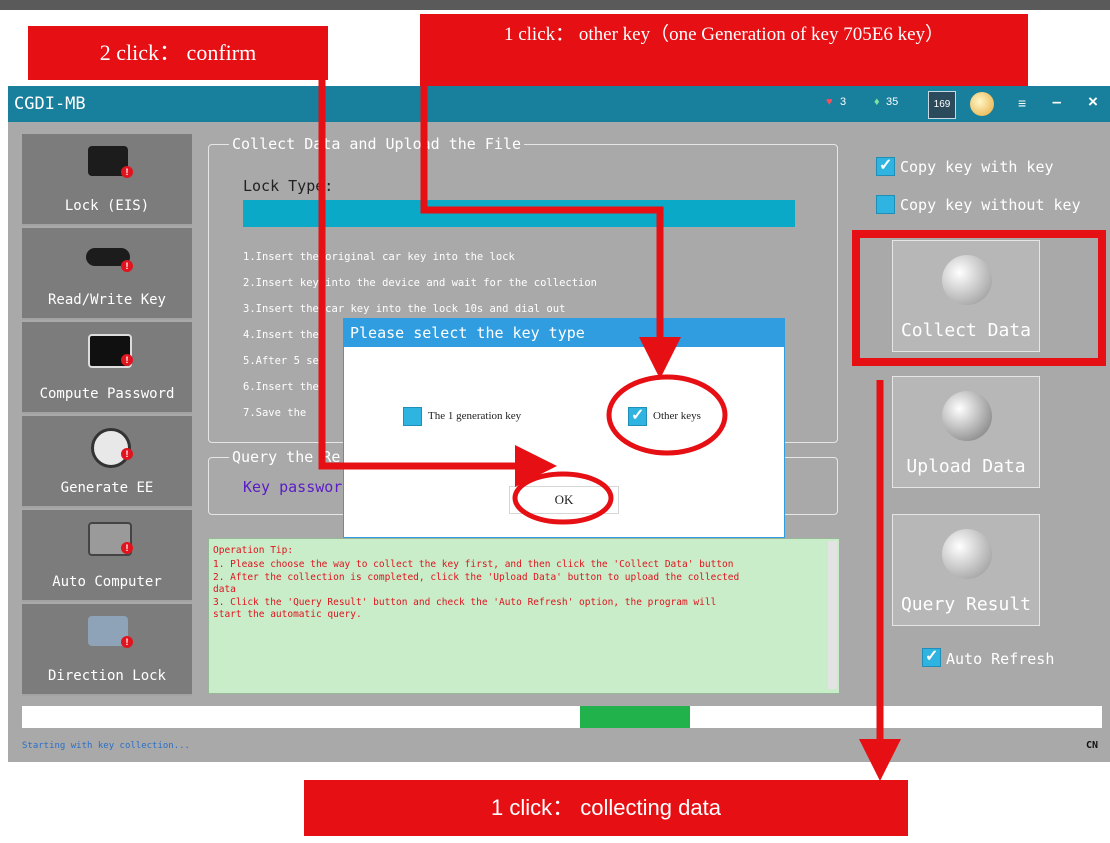 The width and height of the screenshot is (1110, 843). I want to click on sidebar-item-label: Generate EE, so click(107, 488).